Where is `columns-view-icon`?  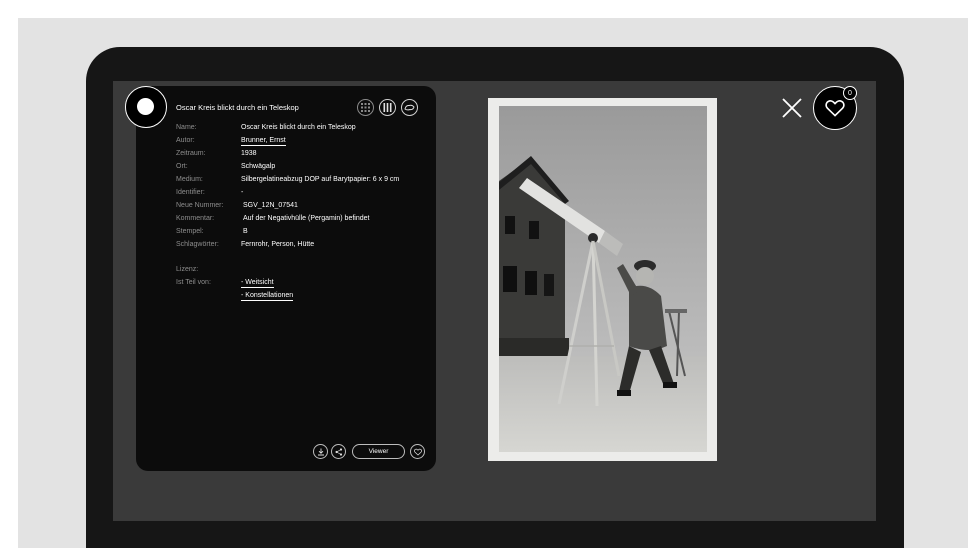 columns-view-icon is located at coordinates (387, 107).